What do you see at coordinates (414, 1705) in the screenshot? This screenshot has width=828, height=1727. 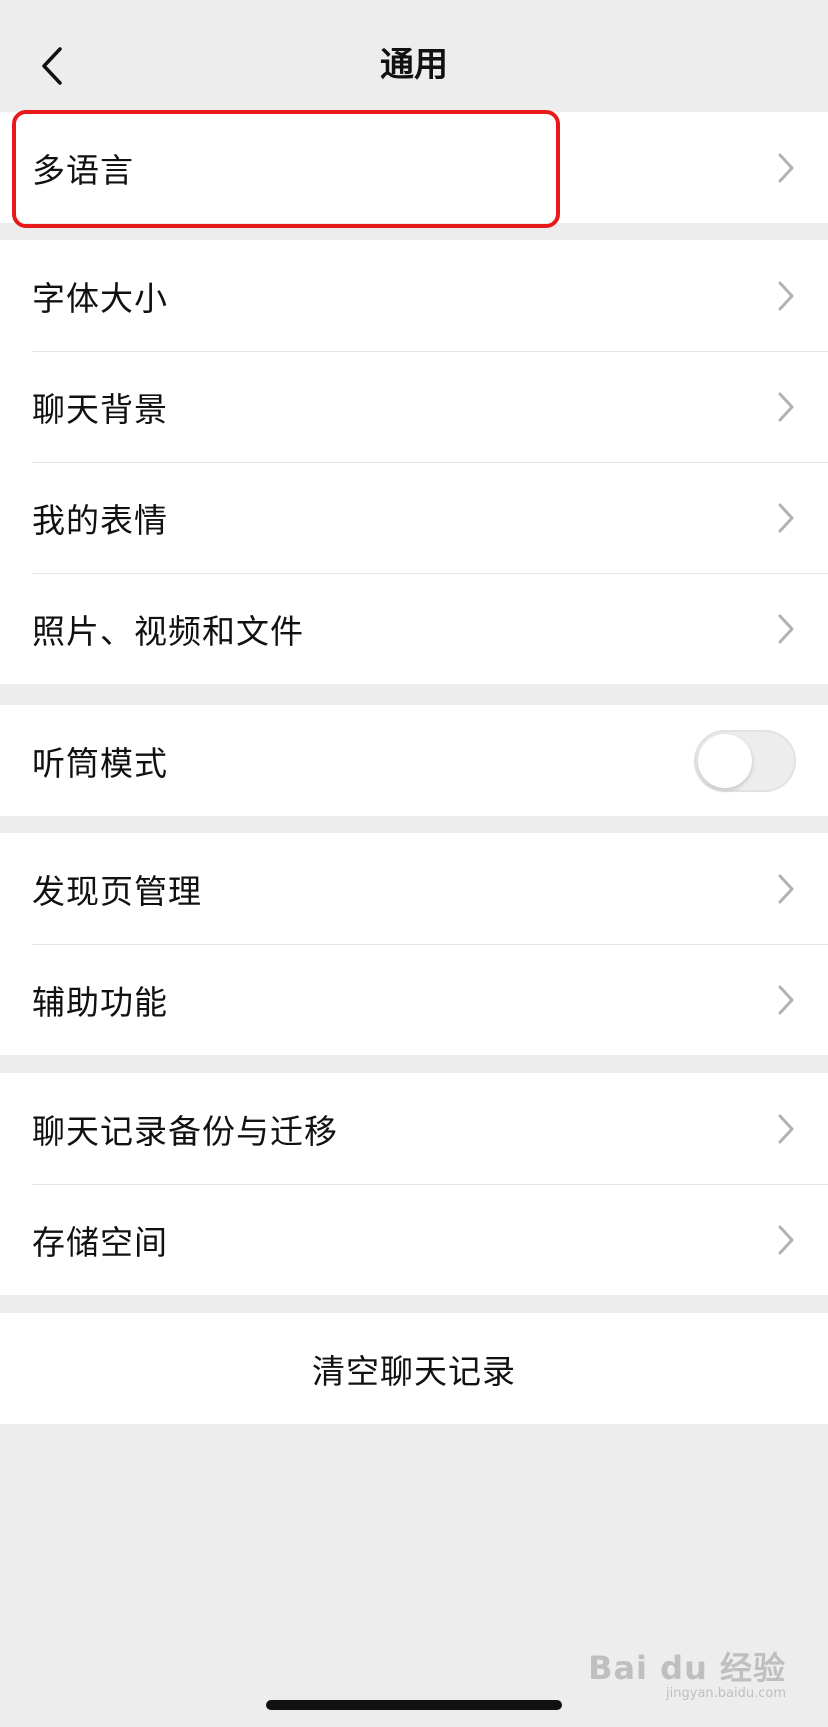 I see `home-indicator` at bounding box center [414, 1705].